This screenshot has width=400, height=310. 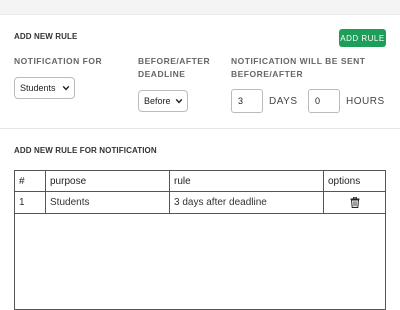 I want to click on column-header-options: options, so click(x=354, y=181).